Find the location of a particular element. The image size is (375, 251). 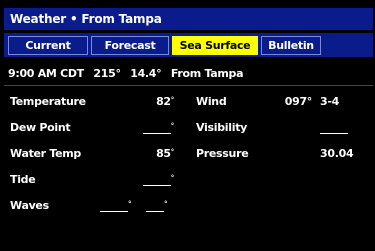

temperature-value: 82° is located at coordinates (165, 101).